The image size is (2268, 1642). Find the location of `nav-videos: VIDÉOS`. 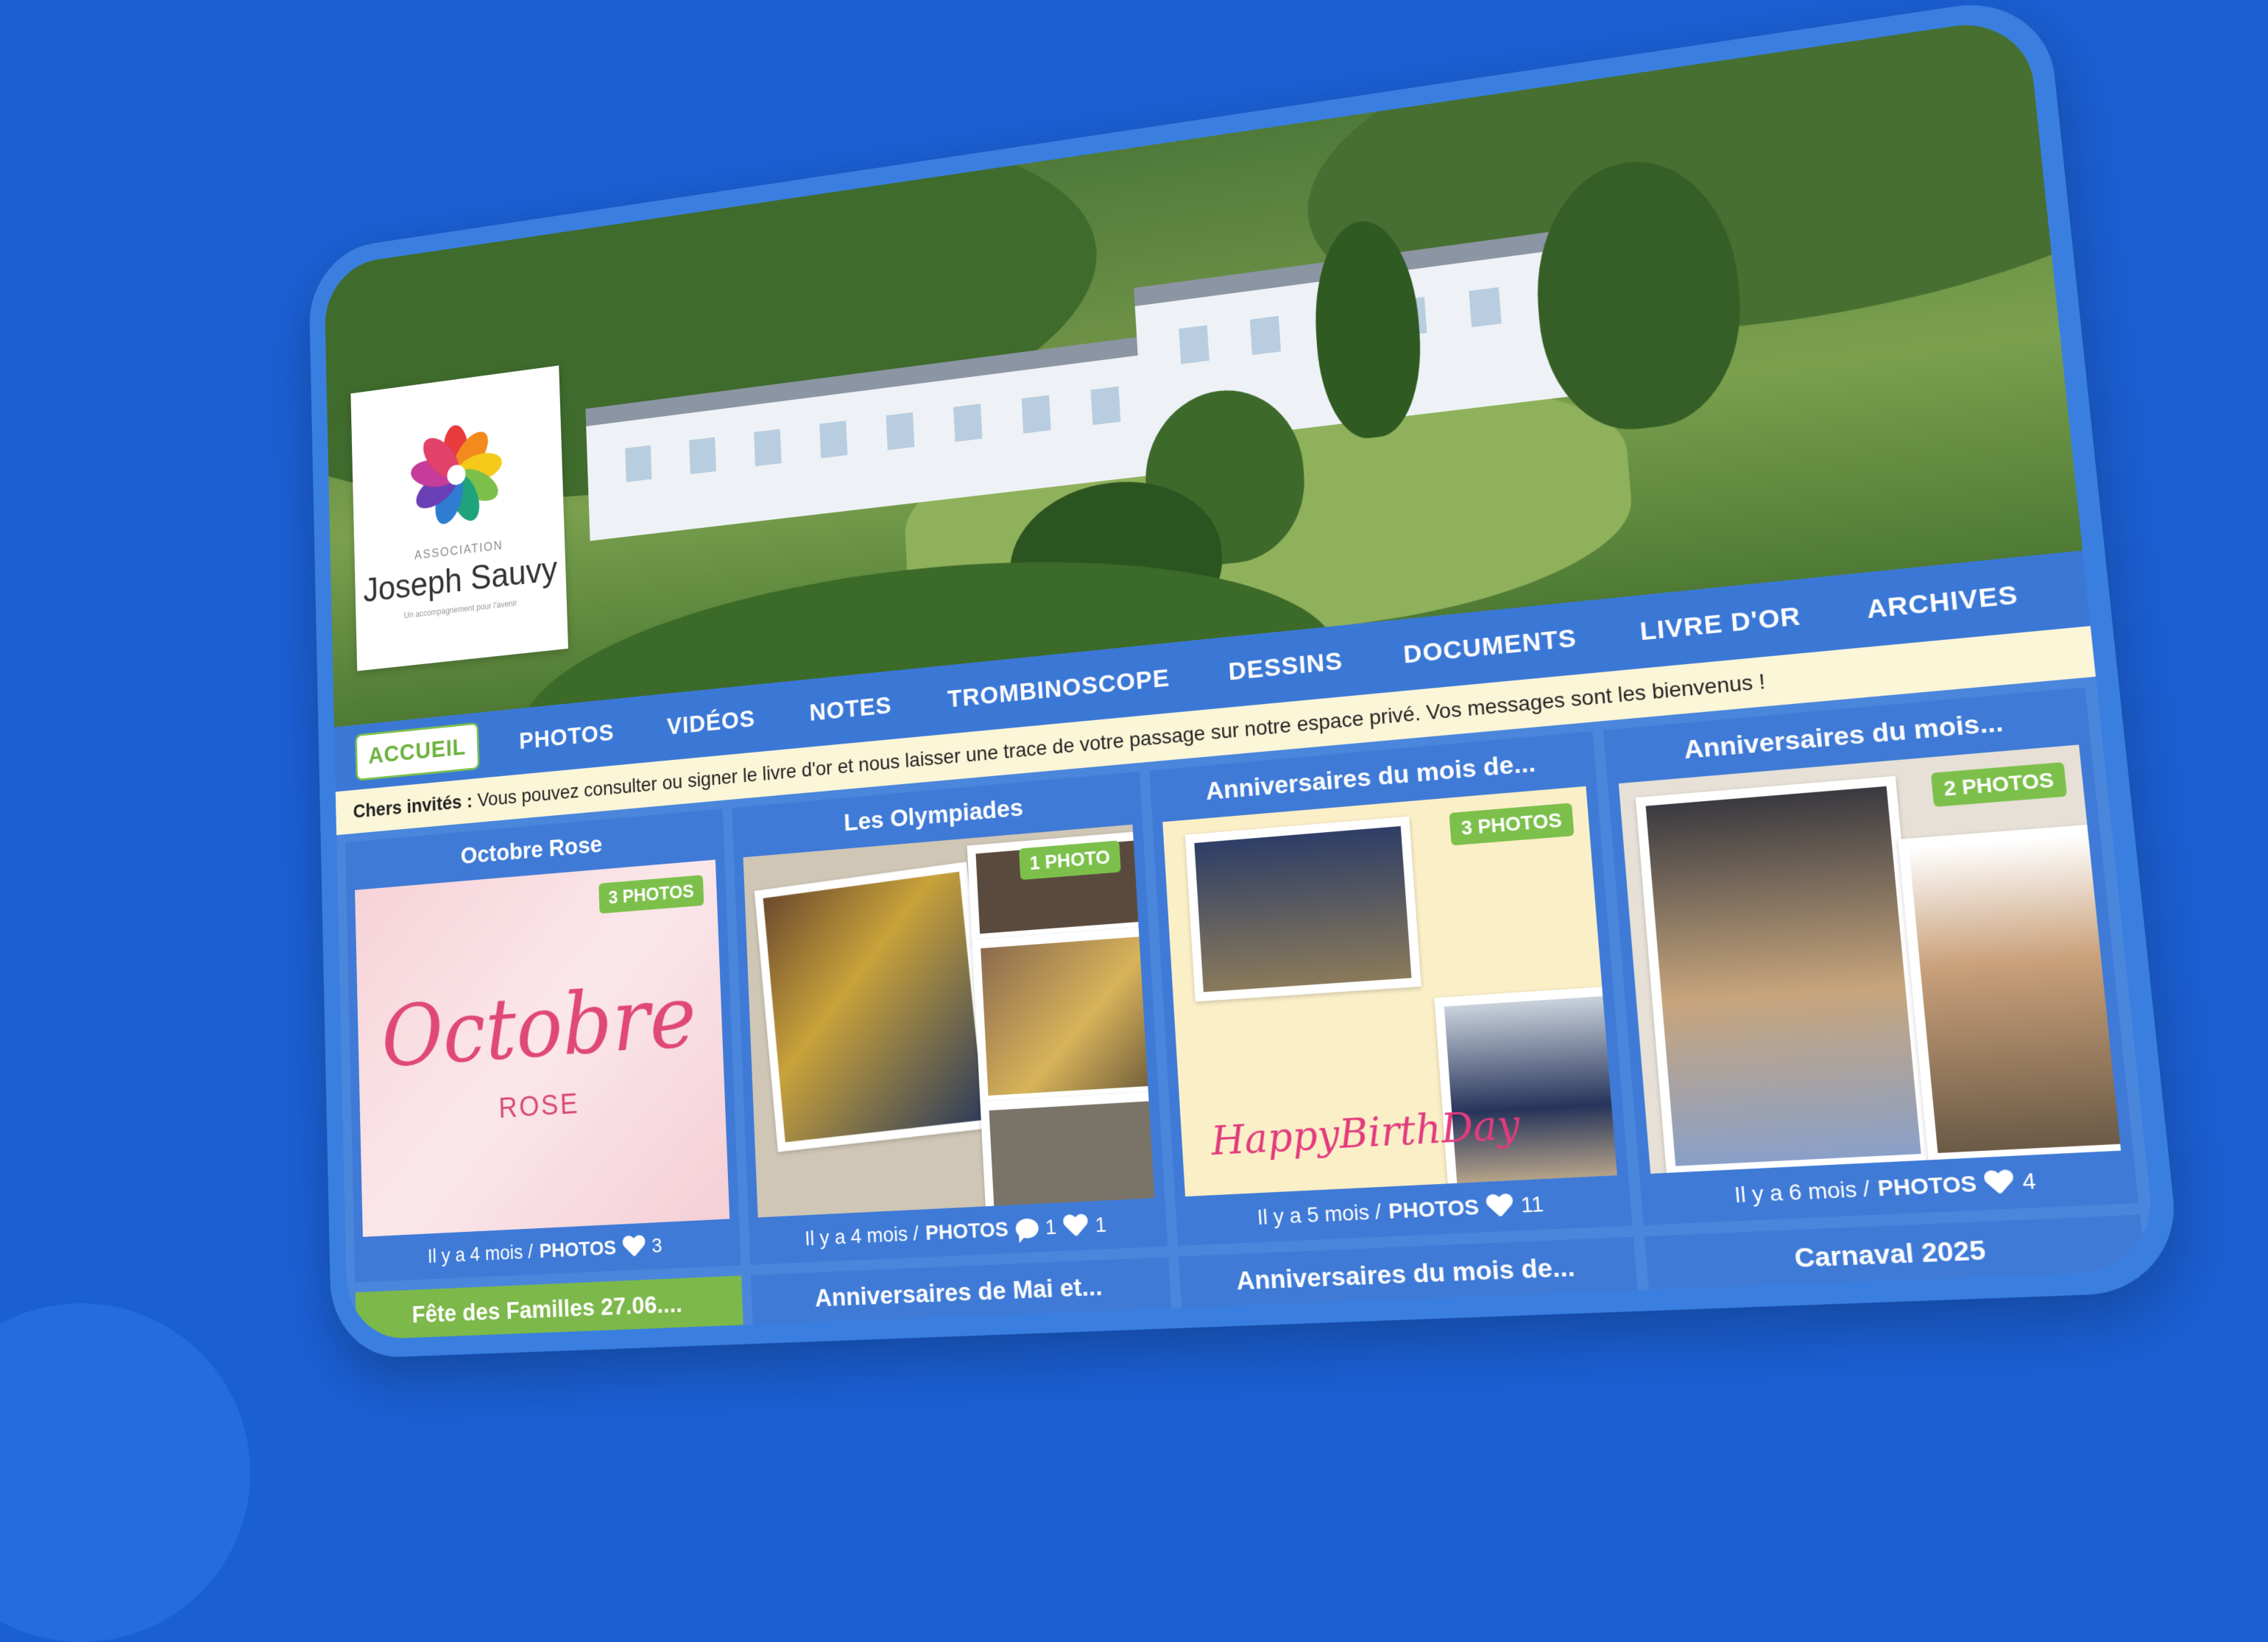

nav-videos: VIDÉOS is located at coordinates (711, 722).